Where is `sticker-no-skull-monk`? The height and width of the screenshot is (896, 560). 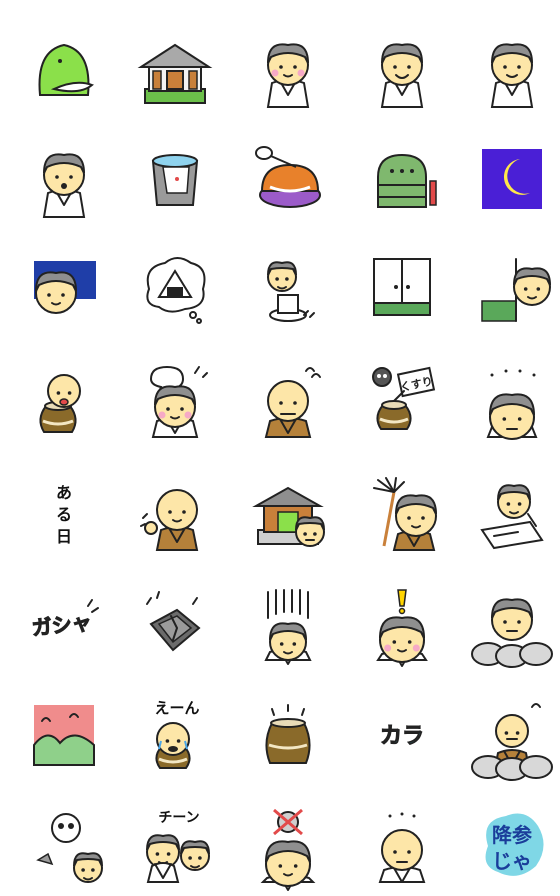
sticker-no-skull-monk is located at coordinates (288, 848).